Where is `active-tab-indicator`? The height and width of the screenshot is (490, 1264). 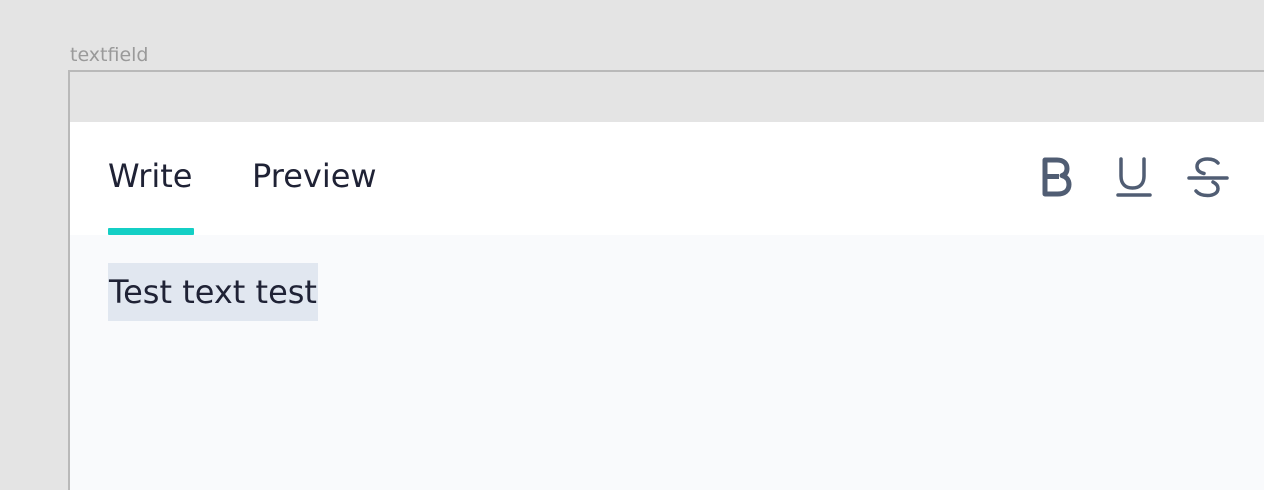
active-tab-indicator is located at coordinates (151, 231).